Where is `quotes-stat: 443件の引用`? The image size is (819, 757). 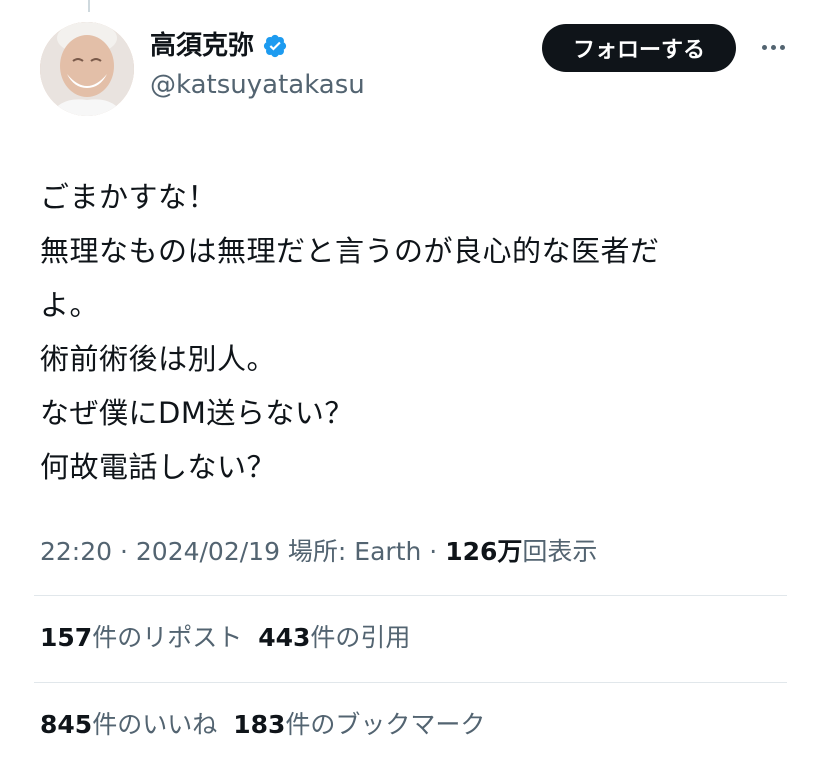
quotes-stat: 443件の引用 is located at coordinates (334, 637).